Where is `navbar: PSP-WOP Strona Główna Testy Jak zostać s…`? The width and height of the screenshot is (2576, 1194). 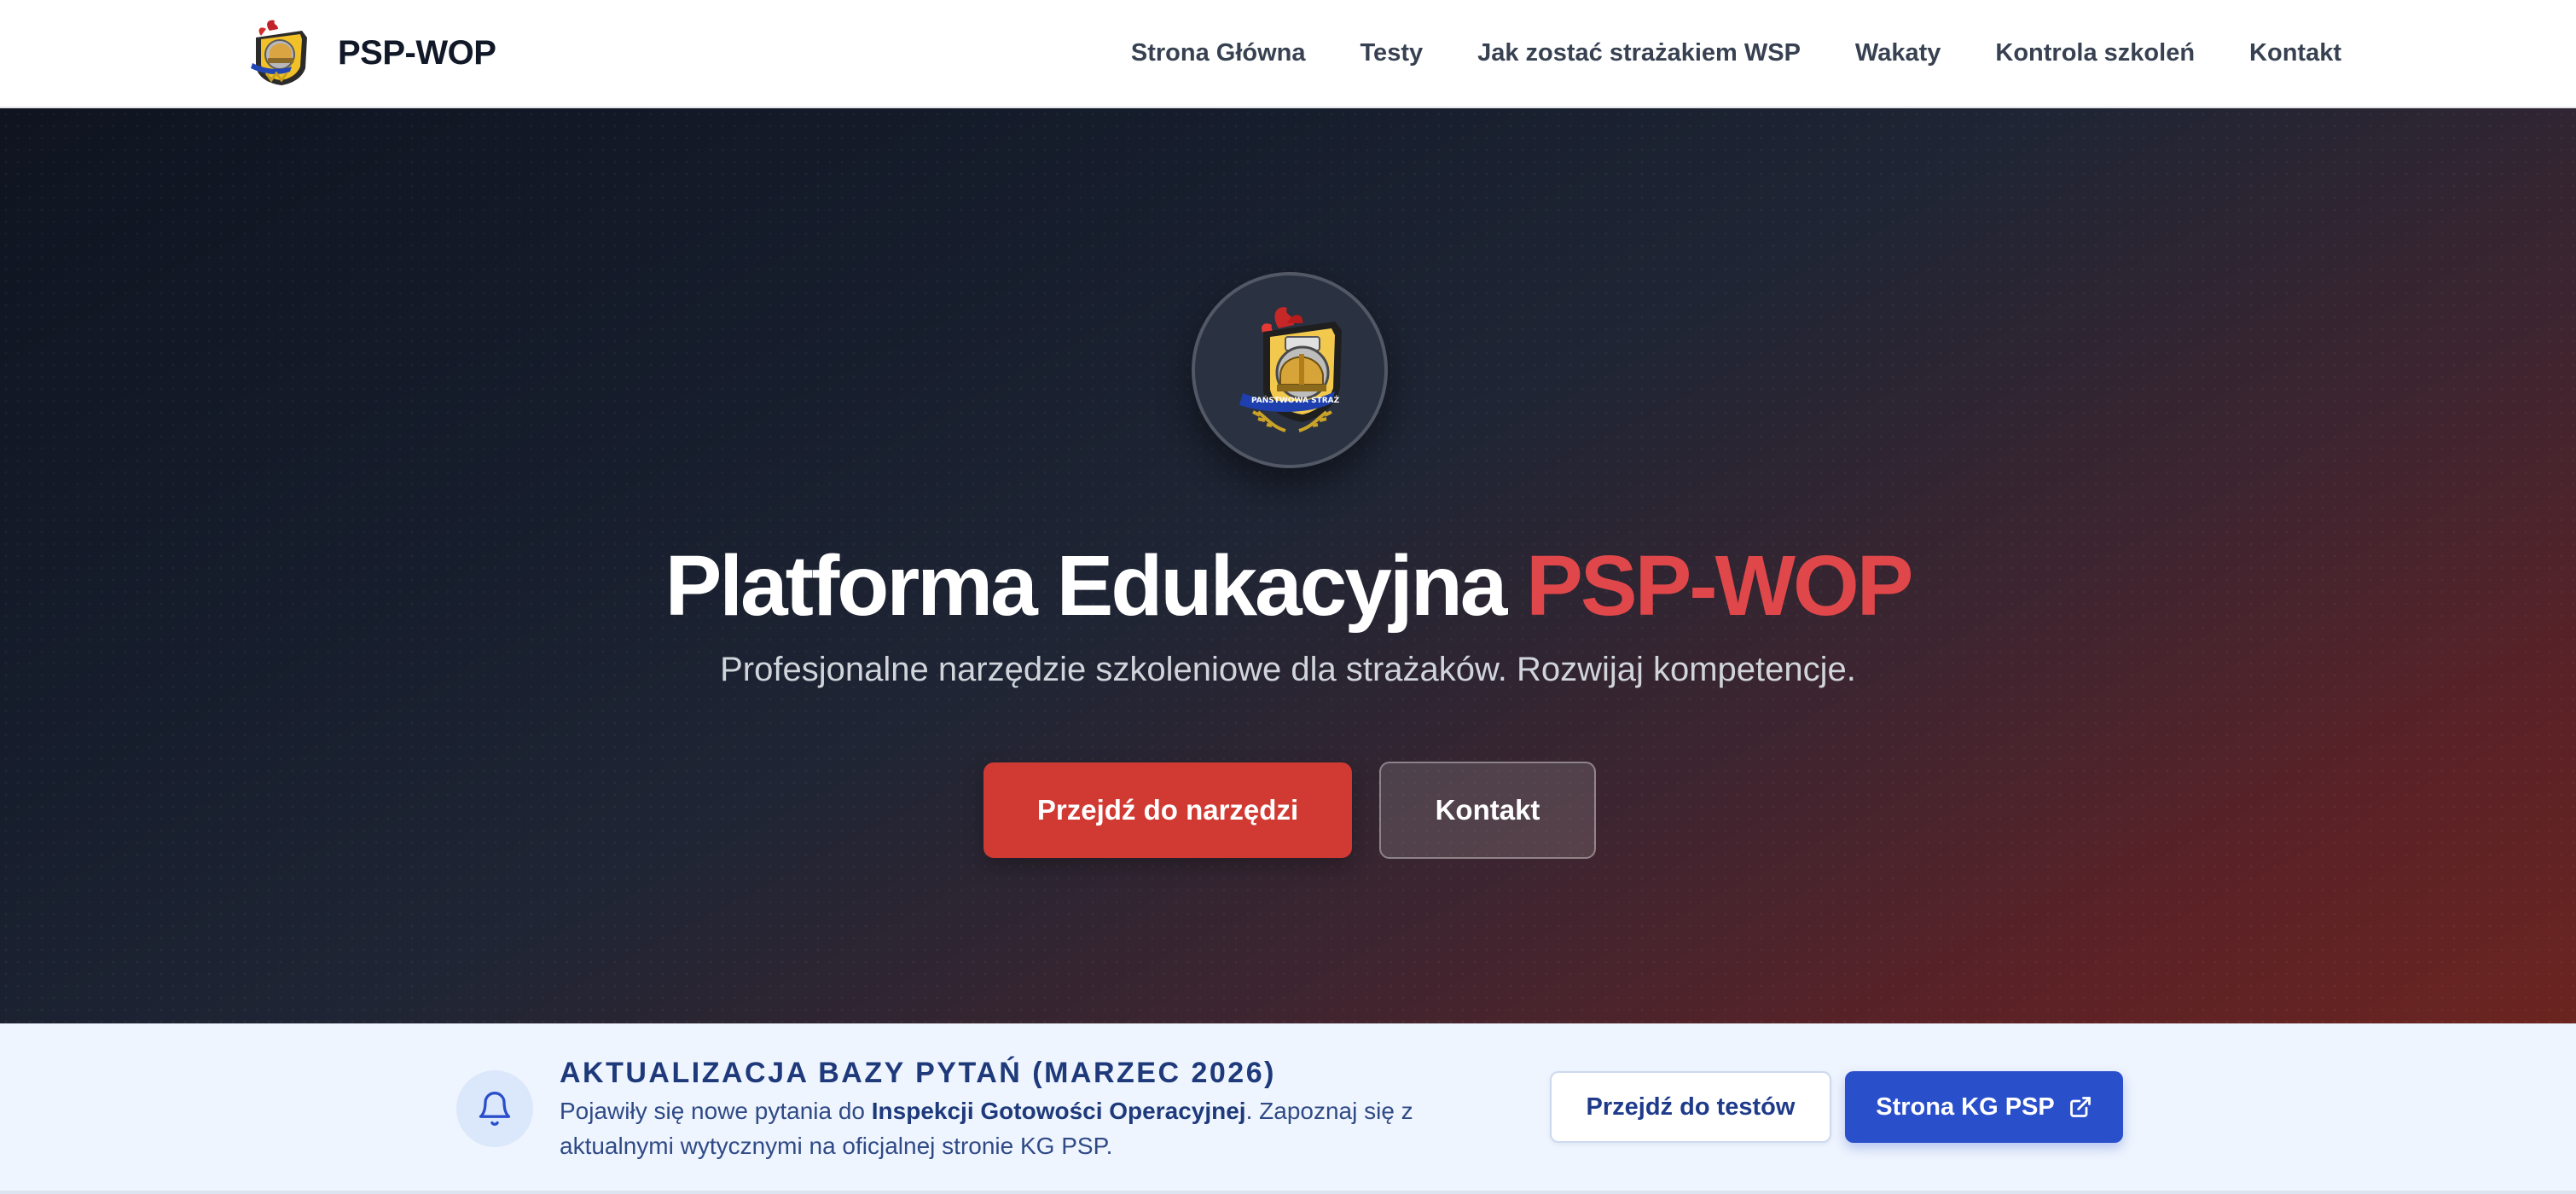 navbar: PSP-WOP Strona Główna Testy Jak zostać s… is located at coordinates (1288, 54).